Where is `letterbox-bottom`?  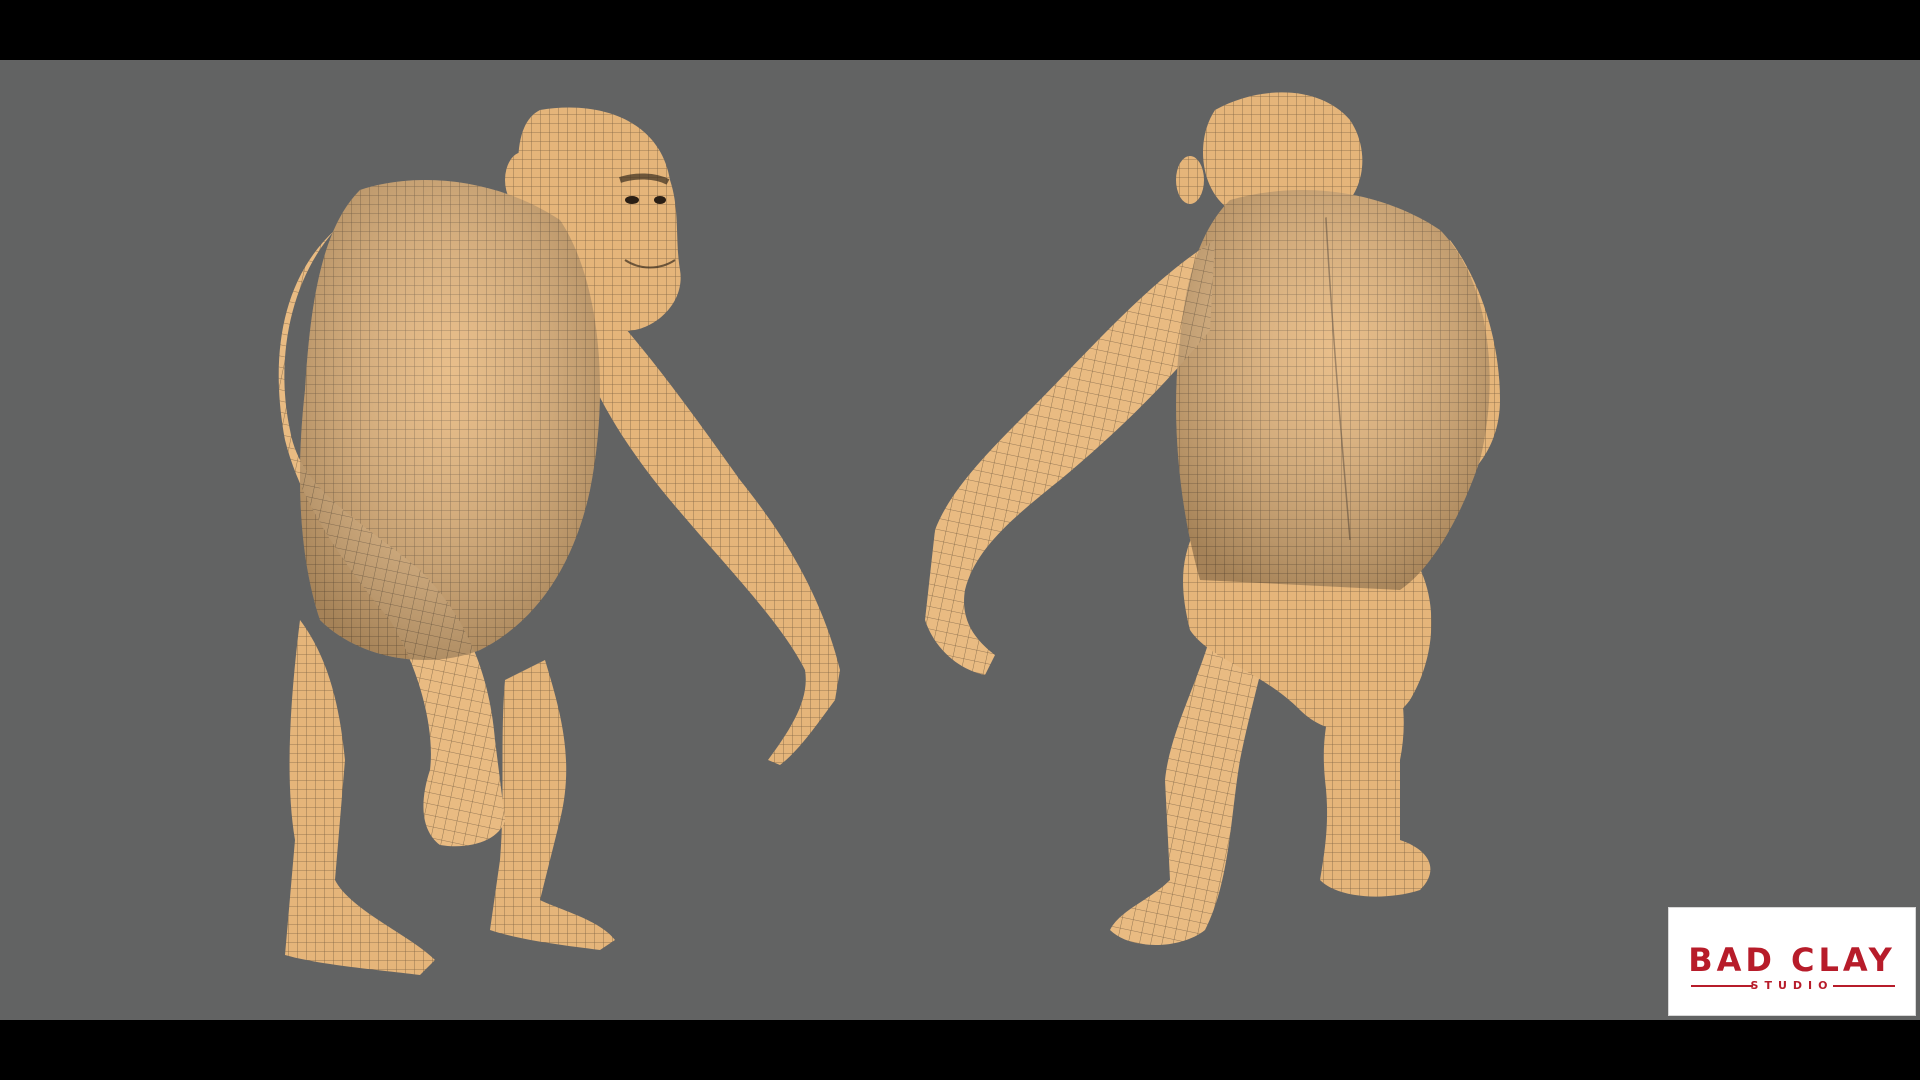
letterbox-bottom is located at coordinates (960, 1050).